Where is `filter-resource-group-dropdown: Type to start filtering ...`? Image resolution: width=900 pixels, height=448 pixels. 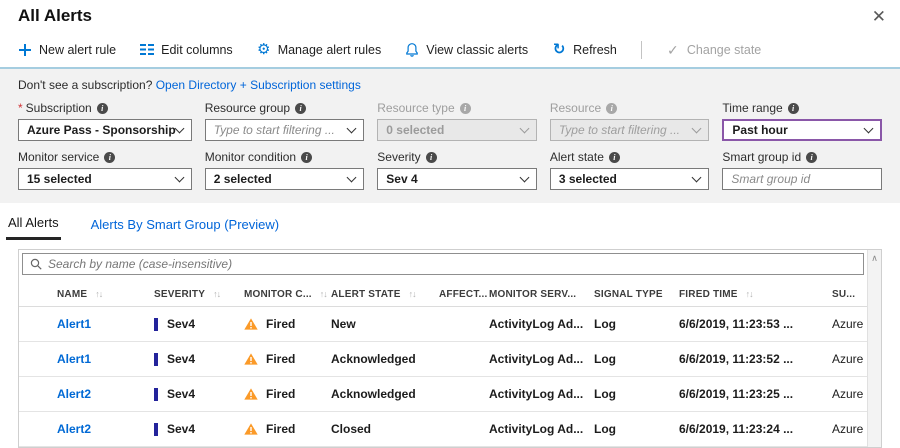
filter-resource-group-dropdown: Type to start filtering ... is located at coordinates (284, 130).